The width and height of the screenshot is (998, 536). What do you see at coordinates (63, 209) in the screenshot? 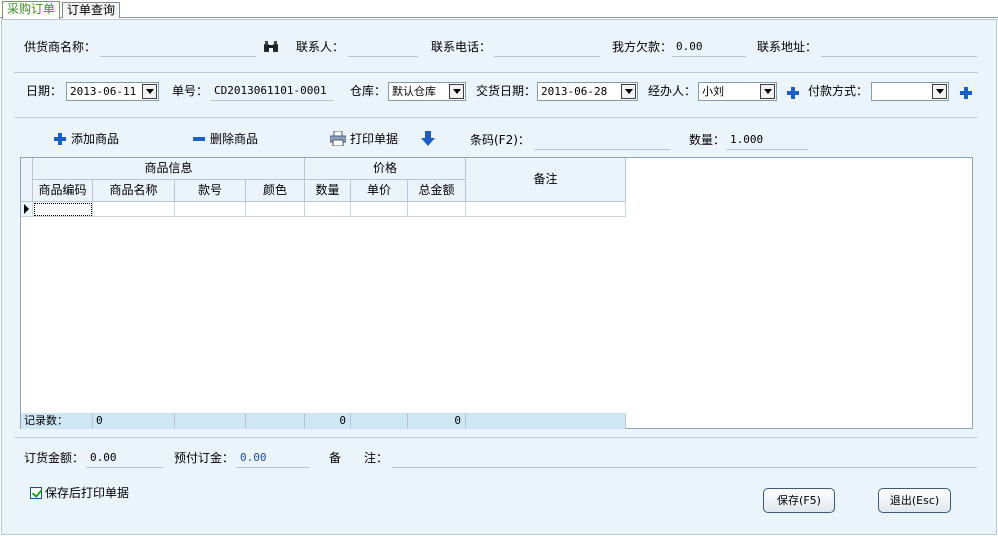
I see `cell-code` at bounding box center [63, 209].